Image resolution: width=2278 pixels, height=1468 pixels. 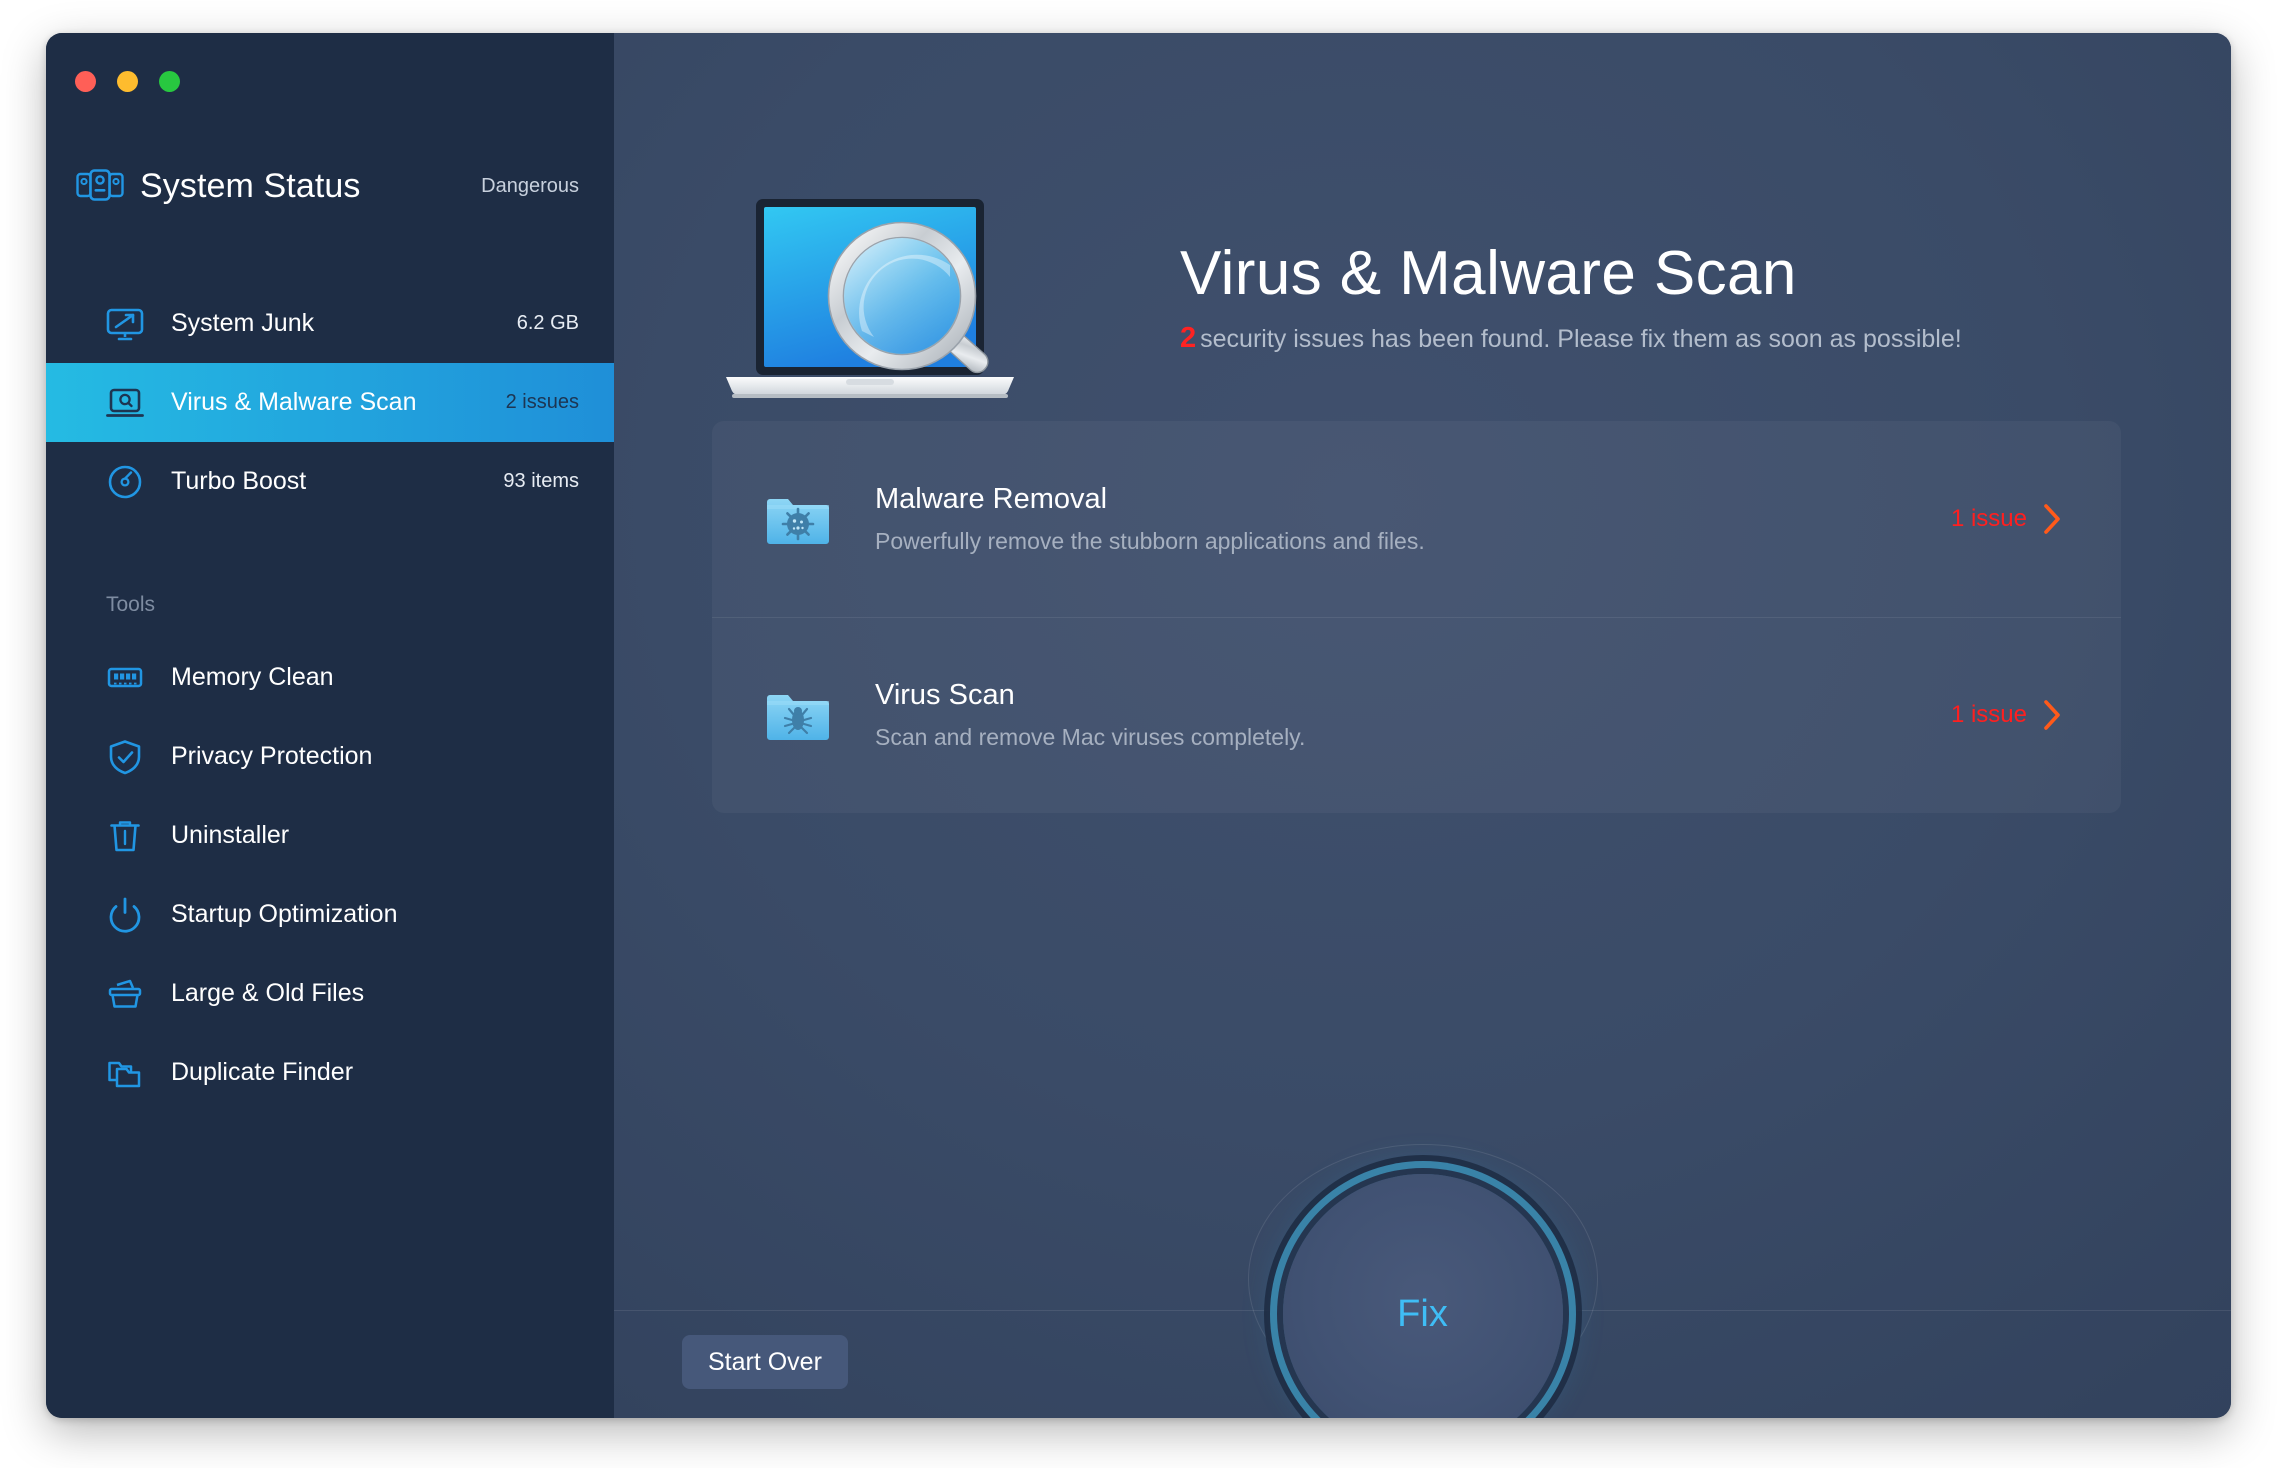 What do you see at coordinates (991, 499) in the screenshot?
I see `result-row-title: Malware Removal` at bounding box center [991, 499].